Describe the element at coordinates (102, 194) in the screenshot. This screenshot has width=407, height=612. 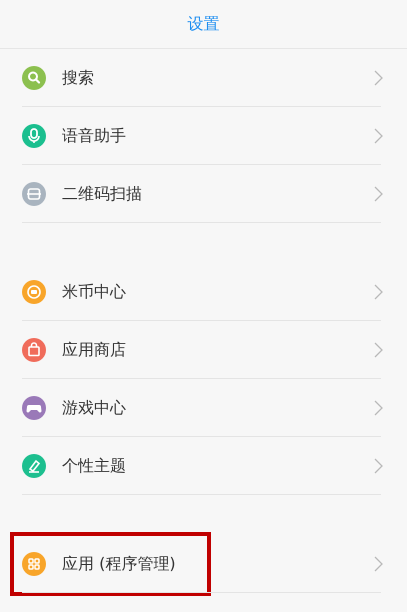
I see `item-label: 二维码扫描` at that location.